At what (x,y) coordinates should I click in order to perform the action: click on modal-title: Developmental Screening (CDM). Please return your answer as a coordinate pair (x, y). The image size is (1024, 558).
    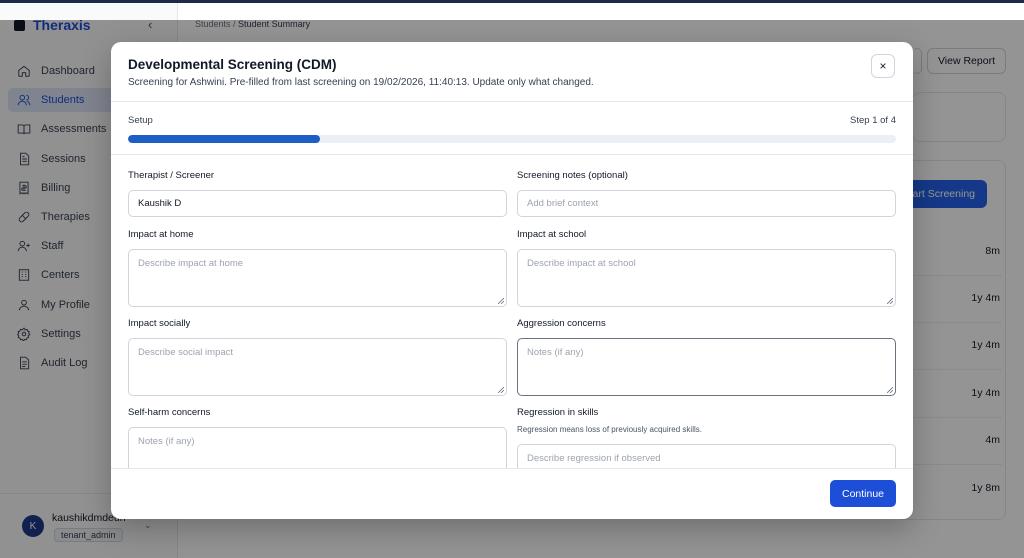
    Looking at the image, I should click on (232, 64).